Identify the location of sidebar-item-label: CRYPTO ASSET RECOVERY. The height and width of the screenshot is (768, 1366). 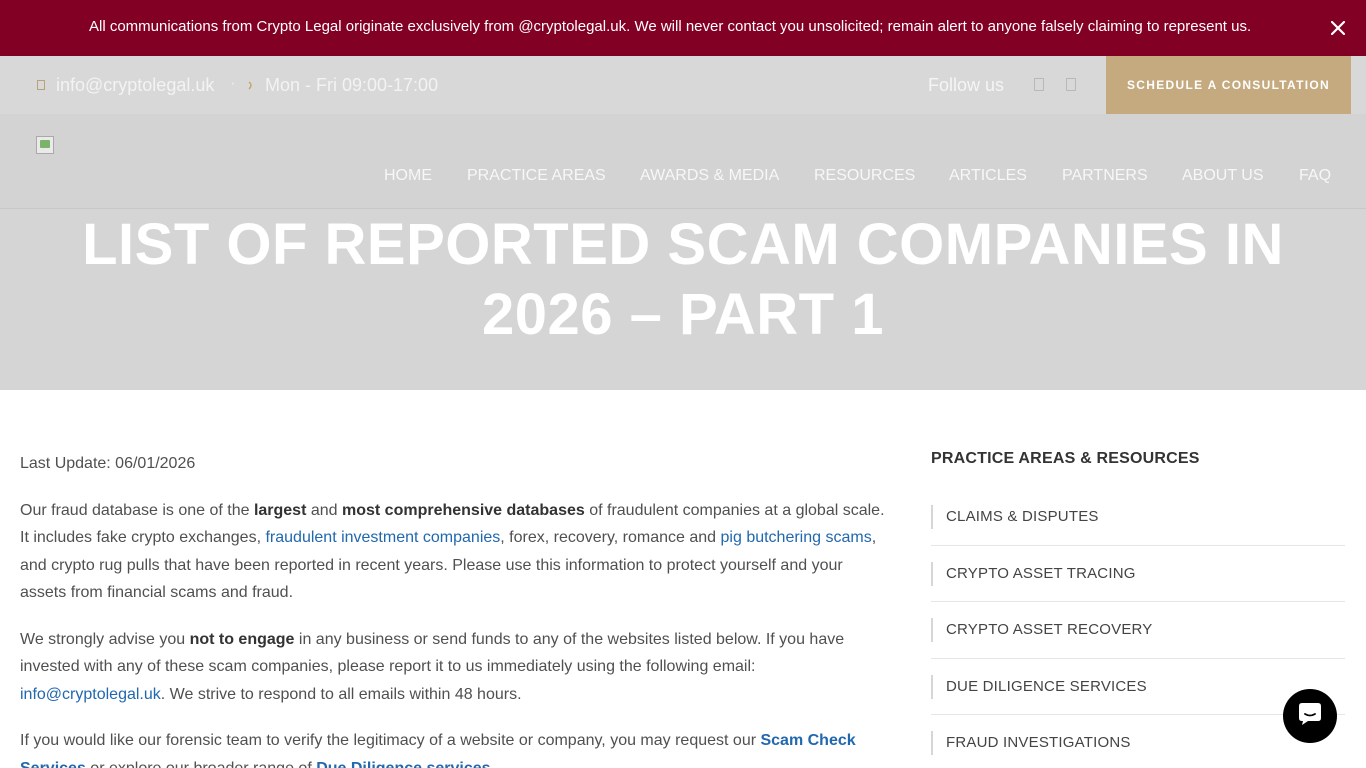
(1049, 629).